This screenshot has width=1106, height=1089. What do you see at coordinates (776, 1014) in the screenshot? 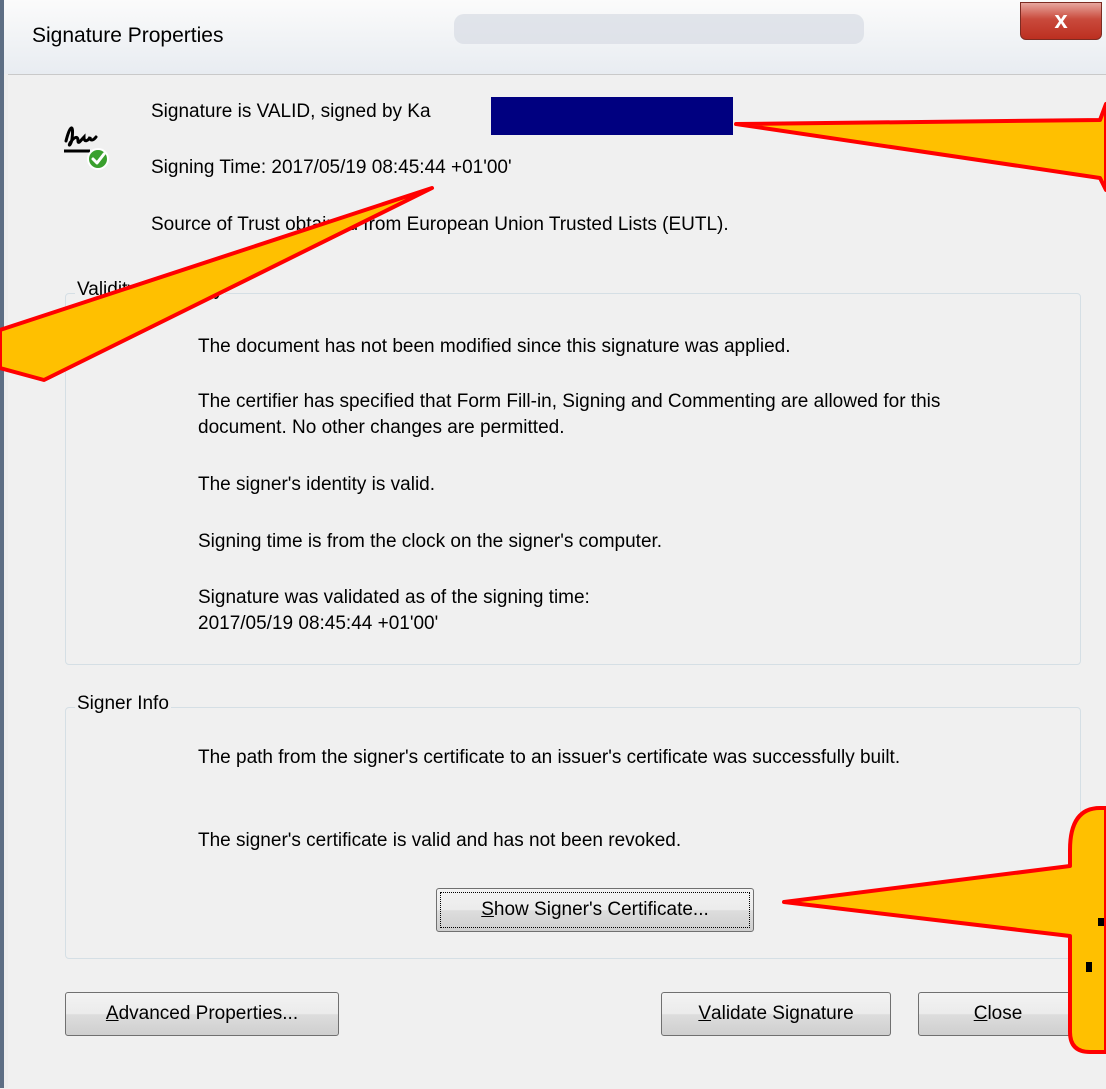
I see `validate-signature-button: Validate Signature` at bounding box center [776, 1014].